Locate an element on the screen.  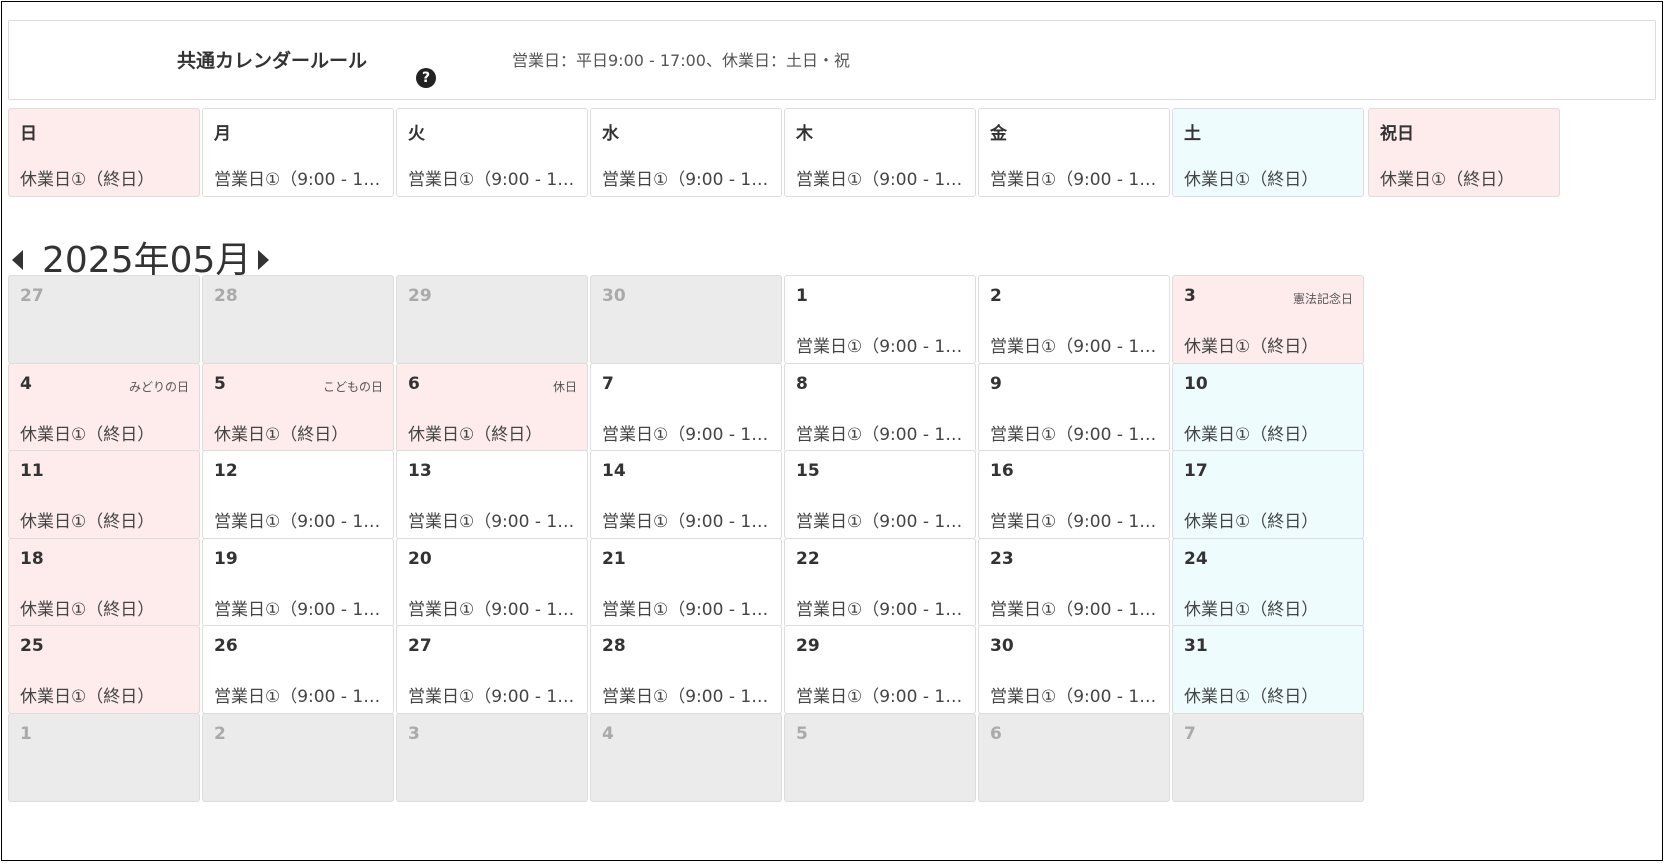
cell-label: 火 is located at coordinates (416, 134).